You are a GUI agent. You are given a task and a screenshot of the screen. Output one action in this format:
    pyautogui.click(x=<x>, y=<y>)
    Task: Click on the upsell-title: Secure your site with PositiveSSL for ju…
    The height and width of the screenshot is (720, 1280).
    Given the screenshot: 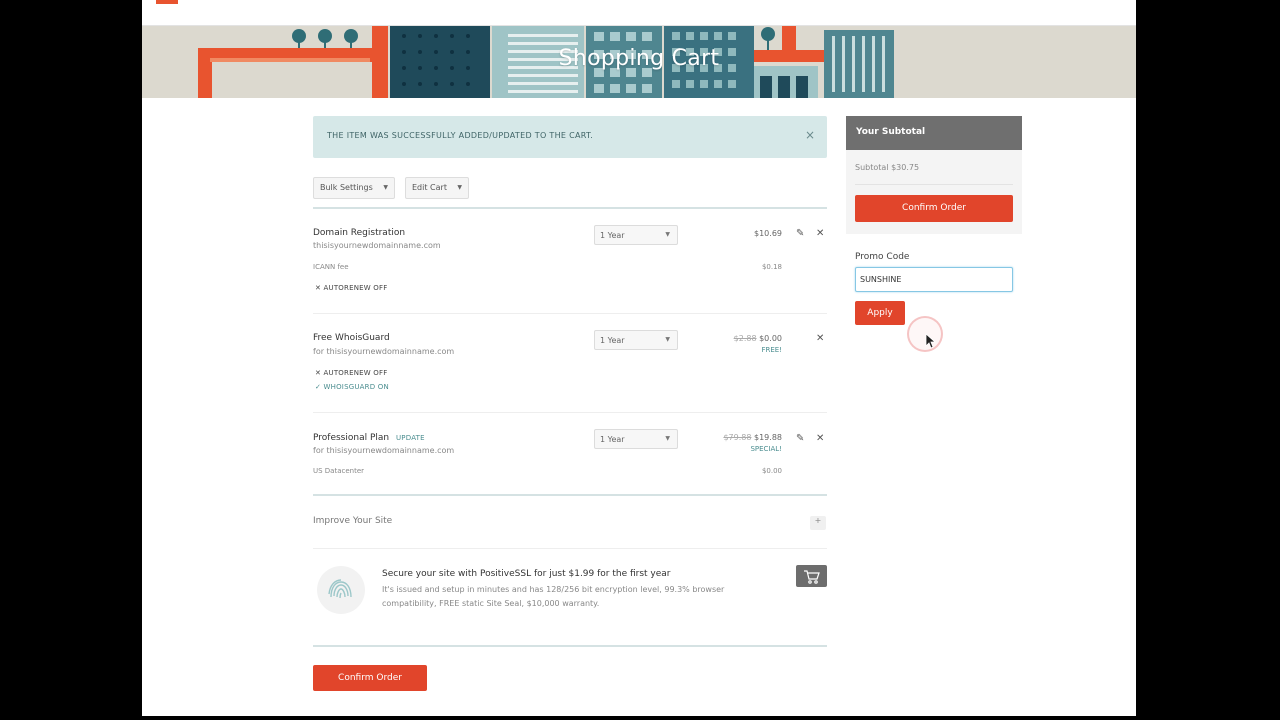 What is the action you would take?
    pyautogui.click(x=526, y=574)
    